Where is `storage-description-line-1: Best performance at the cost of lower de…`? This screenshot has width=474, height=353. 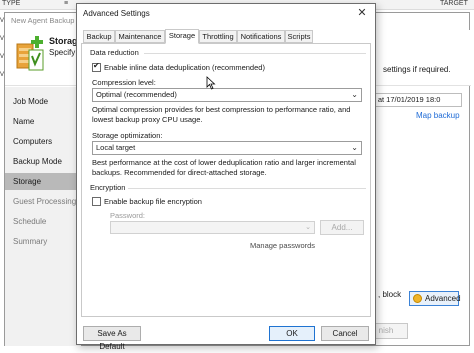 storage-description-line-1: Best performance at the cost of lower de… is located at coordinates (224, 162).